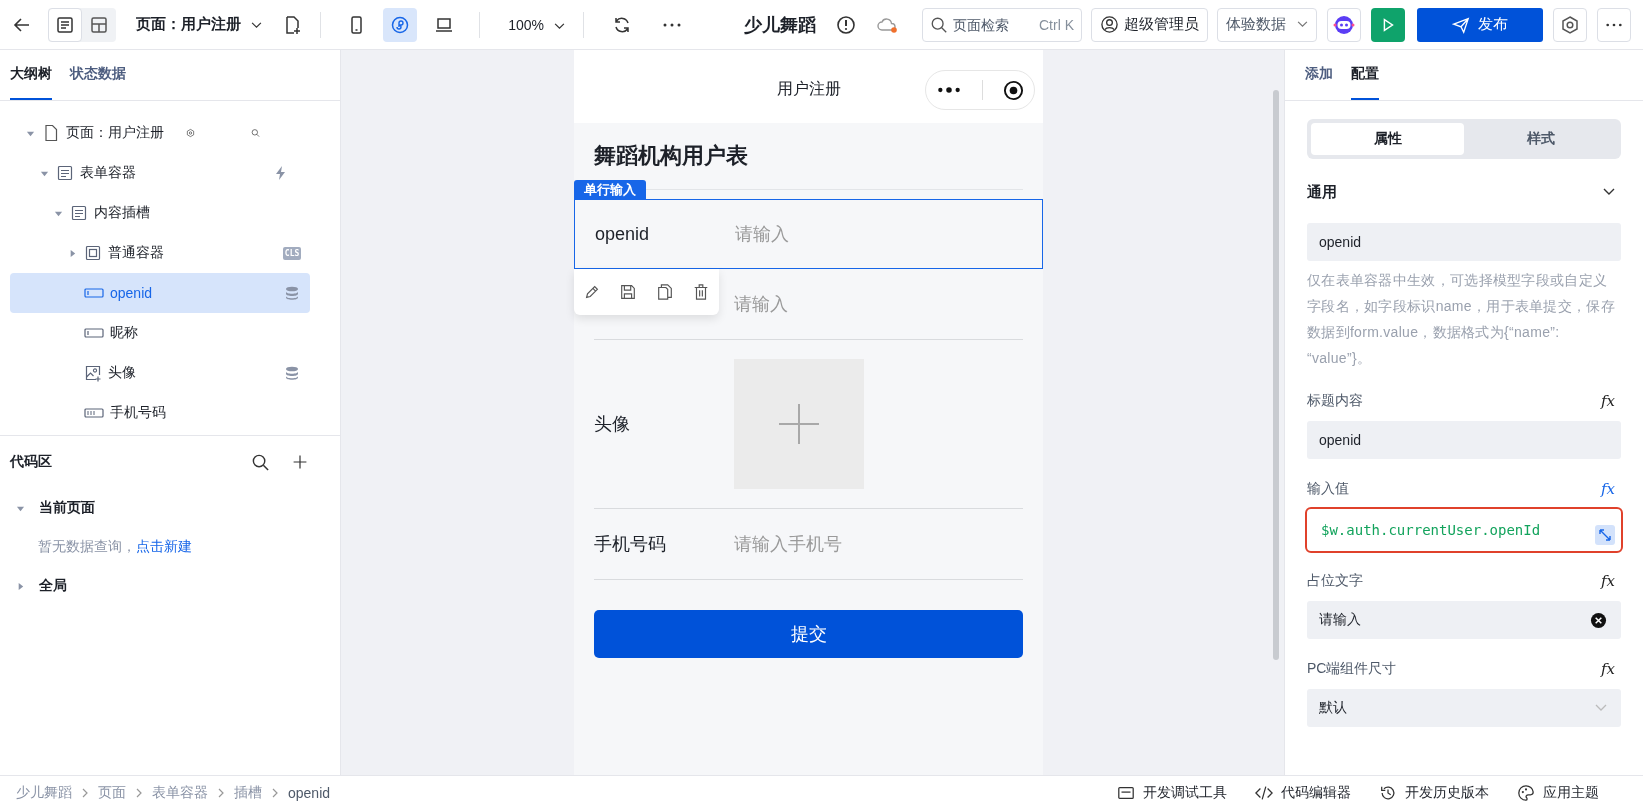 The image size is (1643, 809). I want to click on property-label: 标题内容, so click(1335, 401).